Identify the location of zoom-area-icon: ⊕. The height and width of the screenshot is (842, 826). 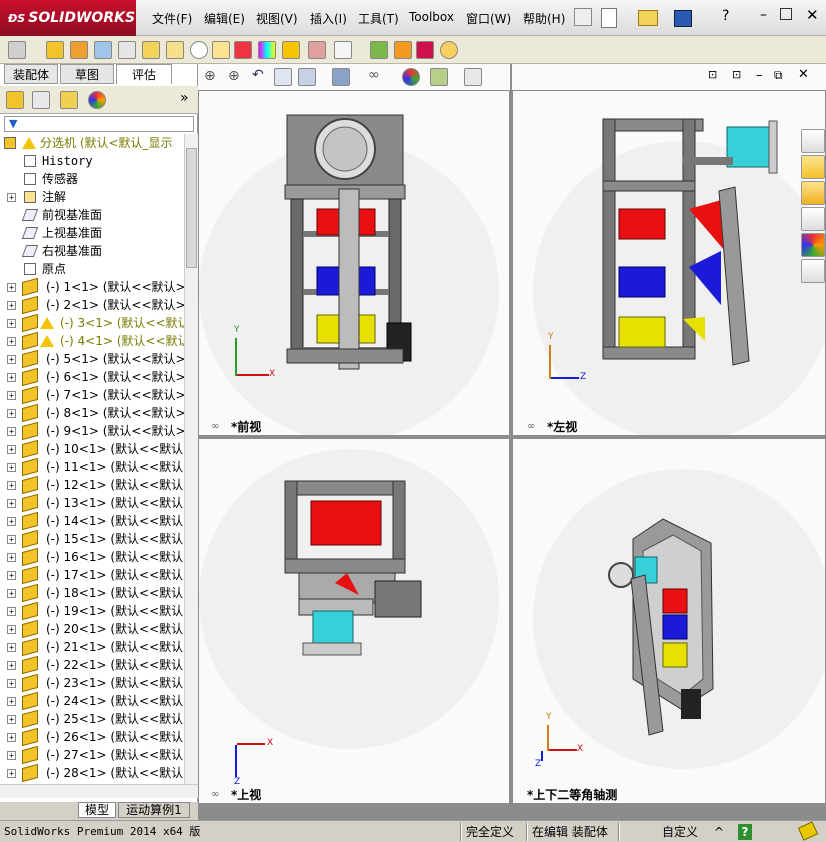
(234, 76).